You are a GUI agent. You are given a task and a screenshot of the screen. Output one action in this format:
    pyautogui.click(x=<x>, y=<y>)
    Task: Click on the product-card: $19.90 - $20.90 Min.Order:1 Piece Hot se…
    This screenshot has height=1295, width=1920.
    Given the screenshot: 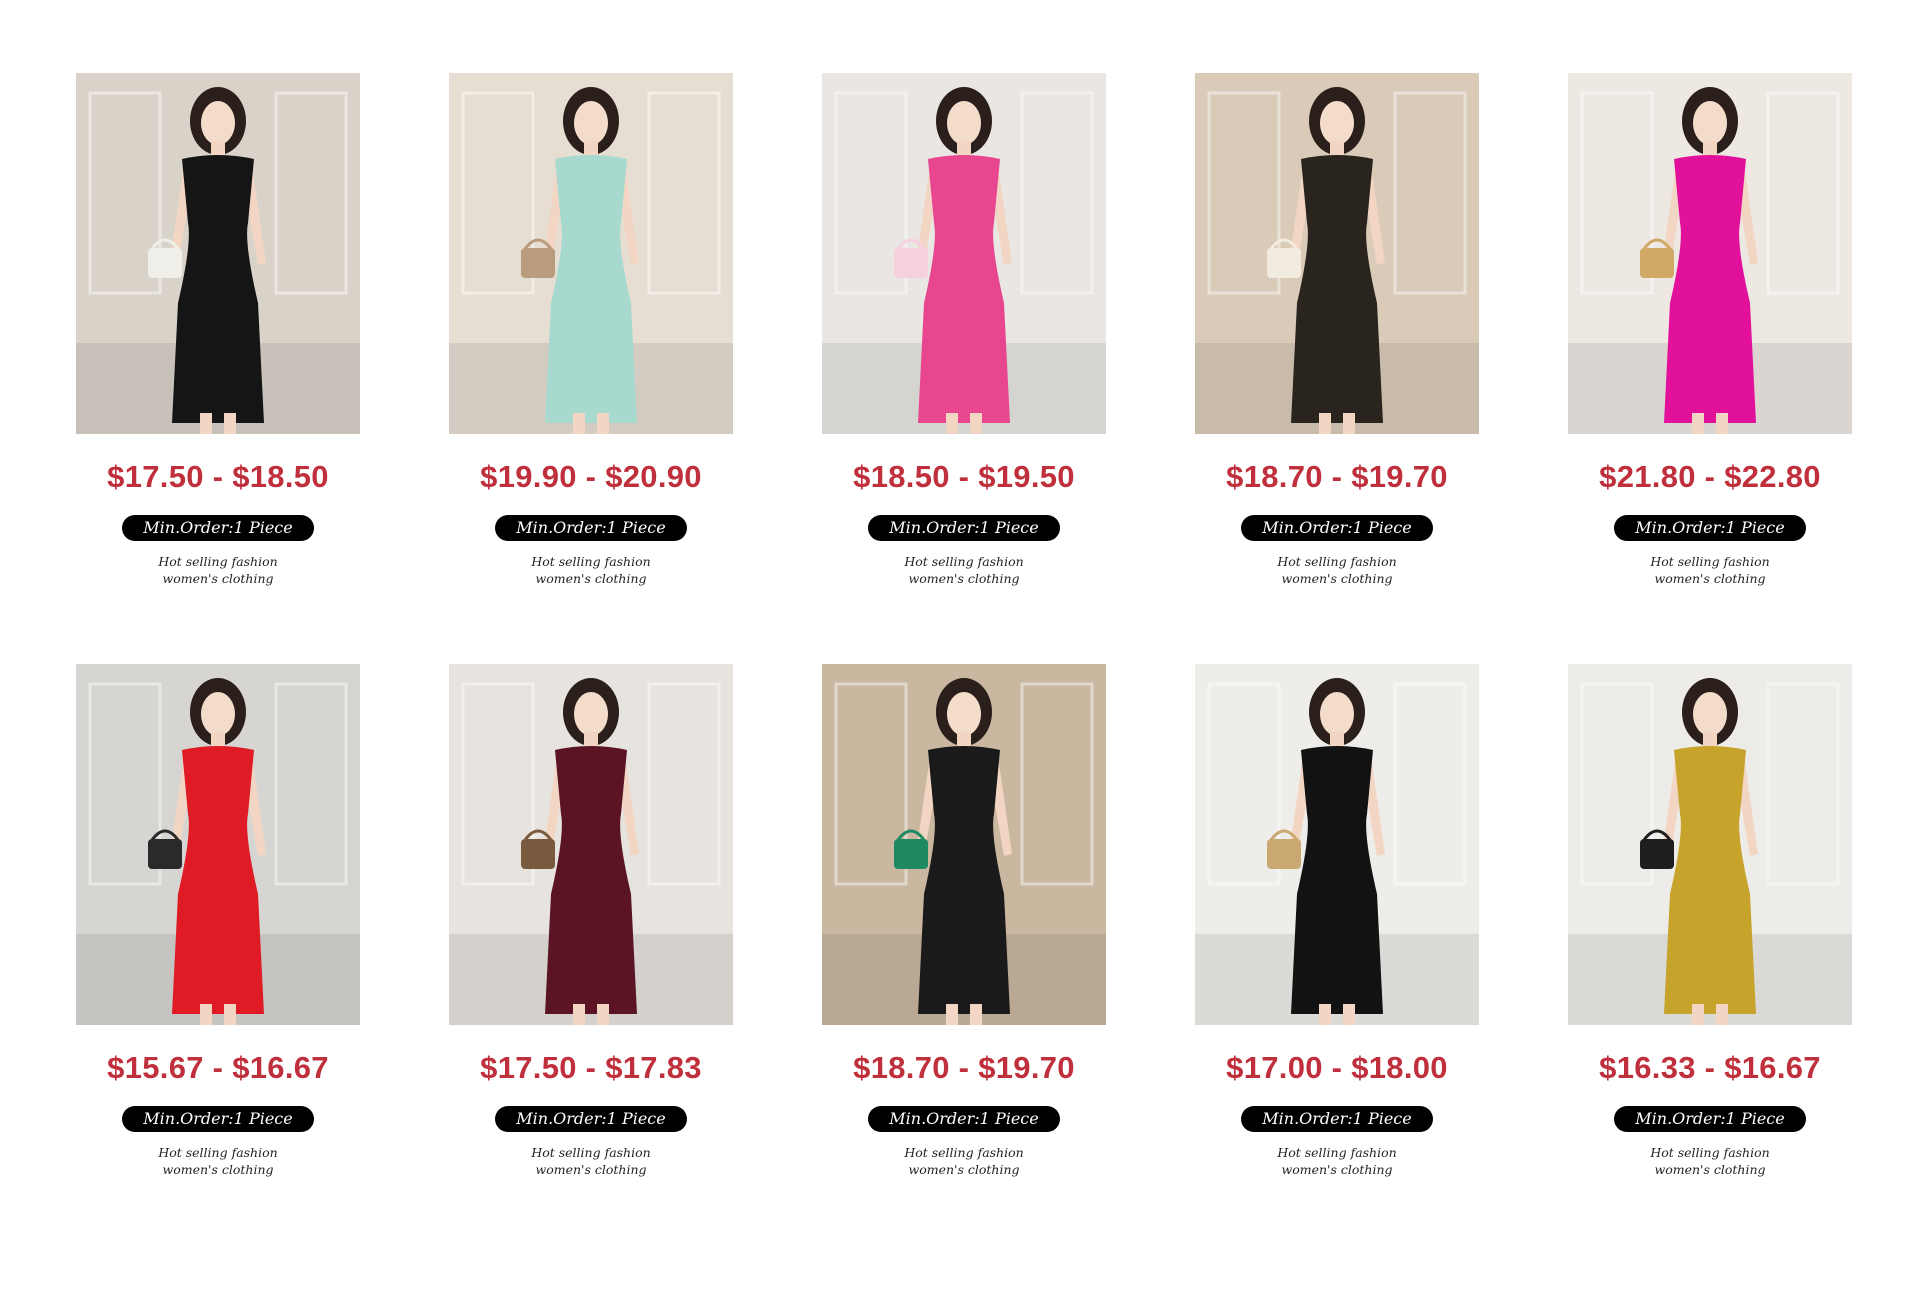 What is the action you would take?
    pyautogui.click(x=591, y=333)
    